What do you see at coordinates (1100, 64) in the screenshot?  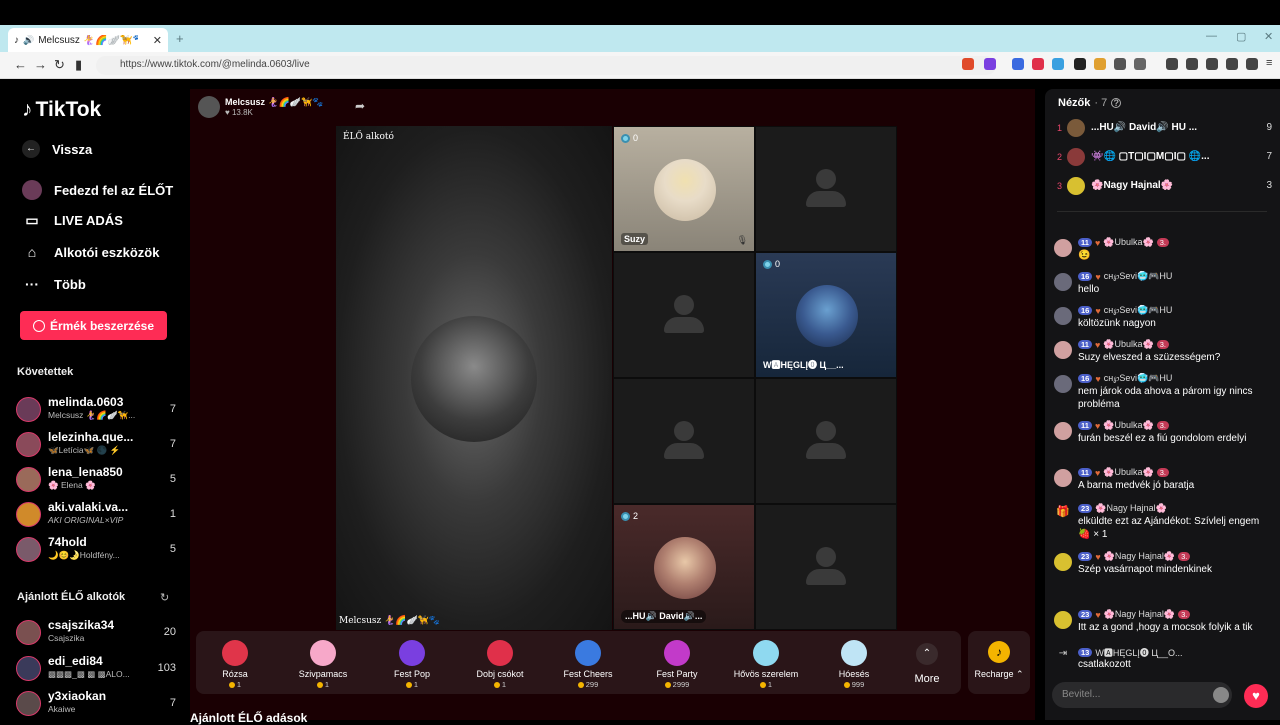 I see `color-extension-icon` at bounding box center [1100, 64].